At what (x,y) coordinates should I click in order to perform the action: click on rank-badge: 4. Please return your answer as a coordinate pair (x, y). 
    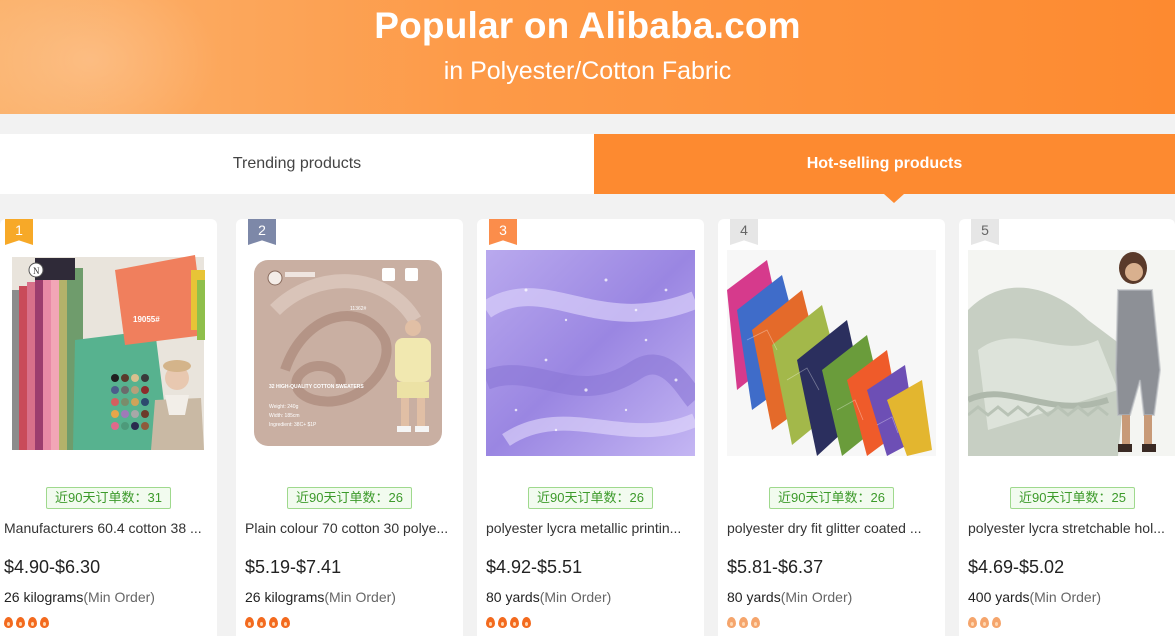
    Looking at the image, I should click on (744, 232).